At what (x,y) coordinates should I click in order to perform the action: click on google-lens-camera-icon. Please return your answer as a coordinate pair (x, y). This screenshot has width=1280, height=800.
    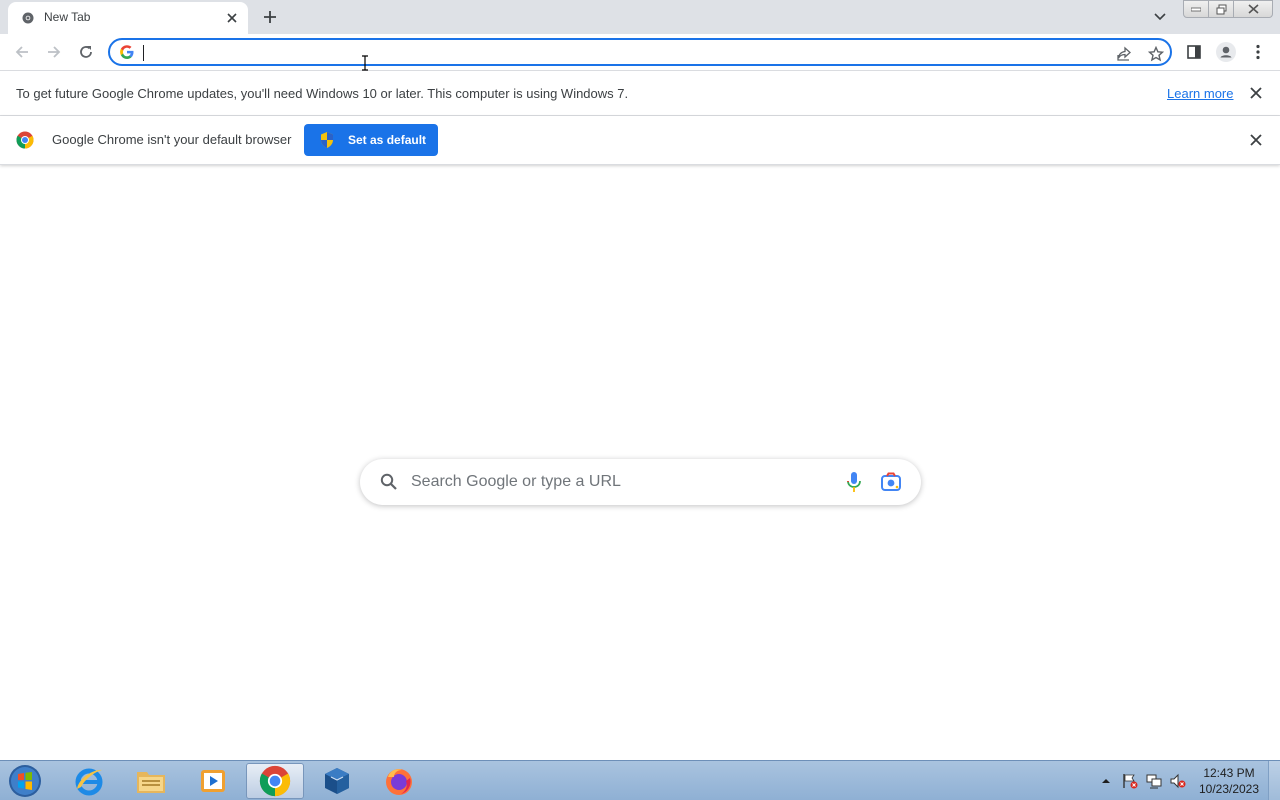
    Looking at the image, I should click on (891, 482).